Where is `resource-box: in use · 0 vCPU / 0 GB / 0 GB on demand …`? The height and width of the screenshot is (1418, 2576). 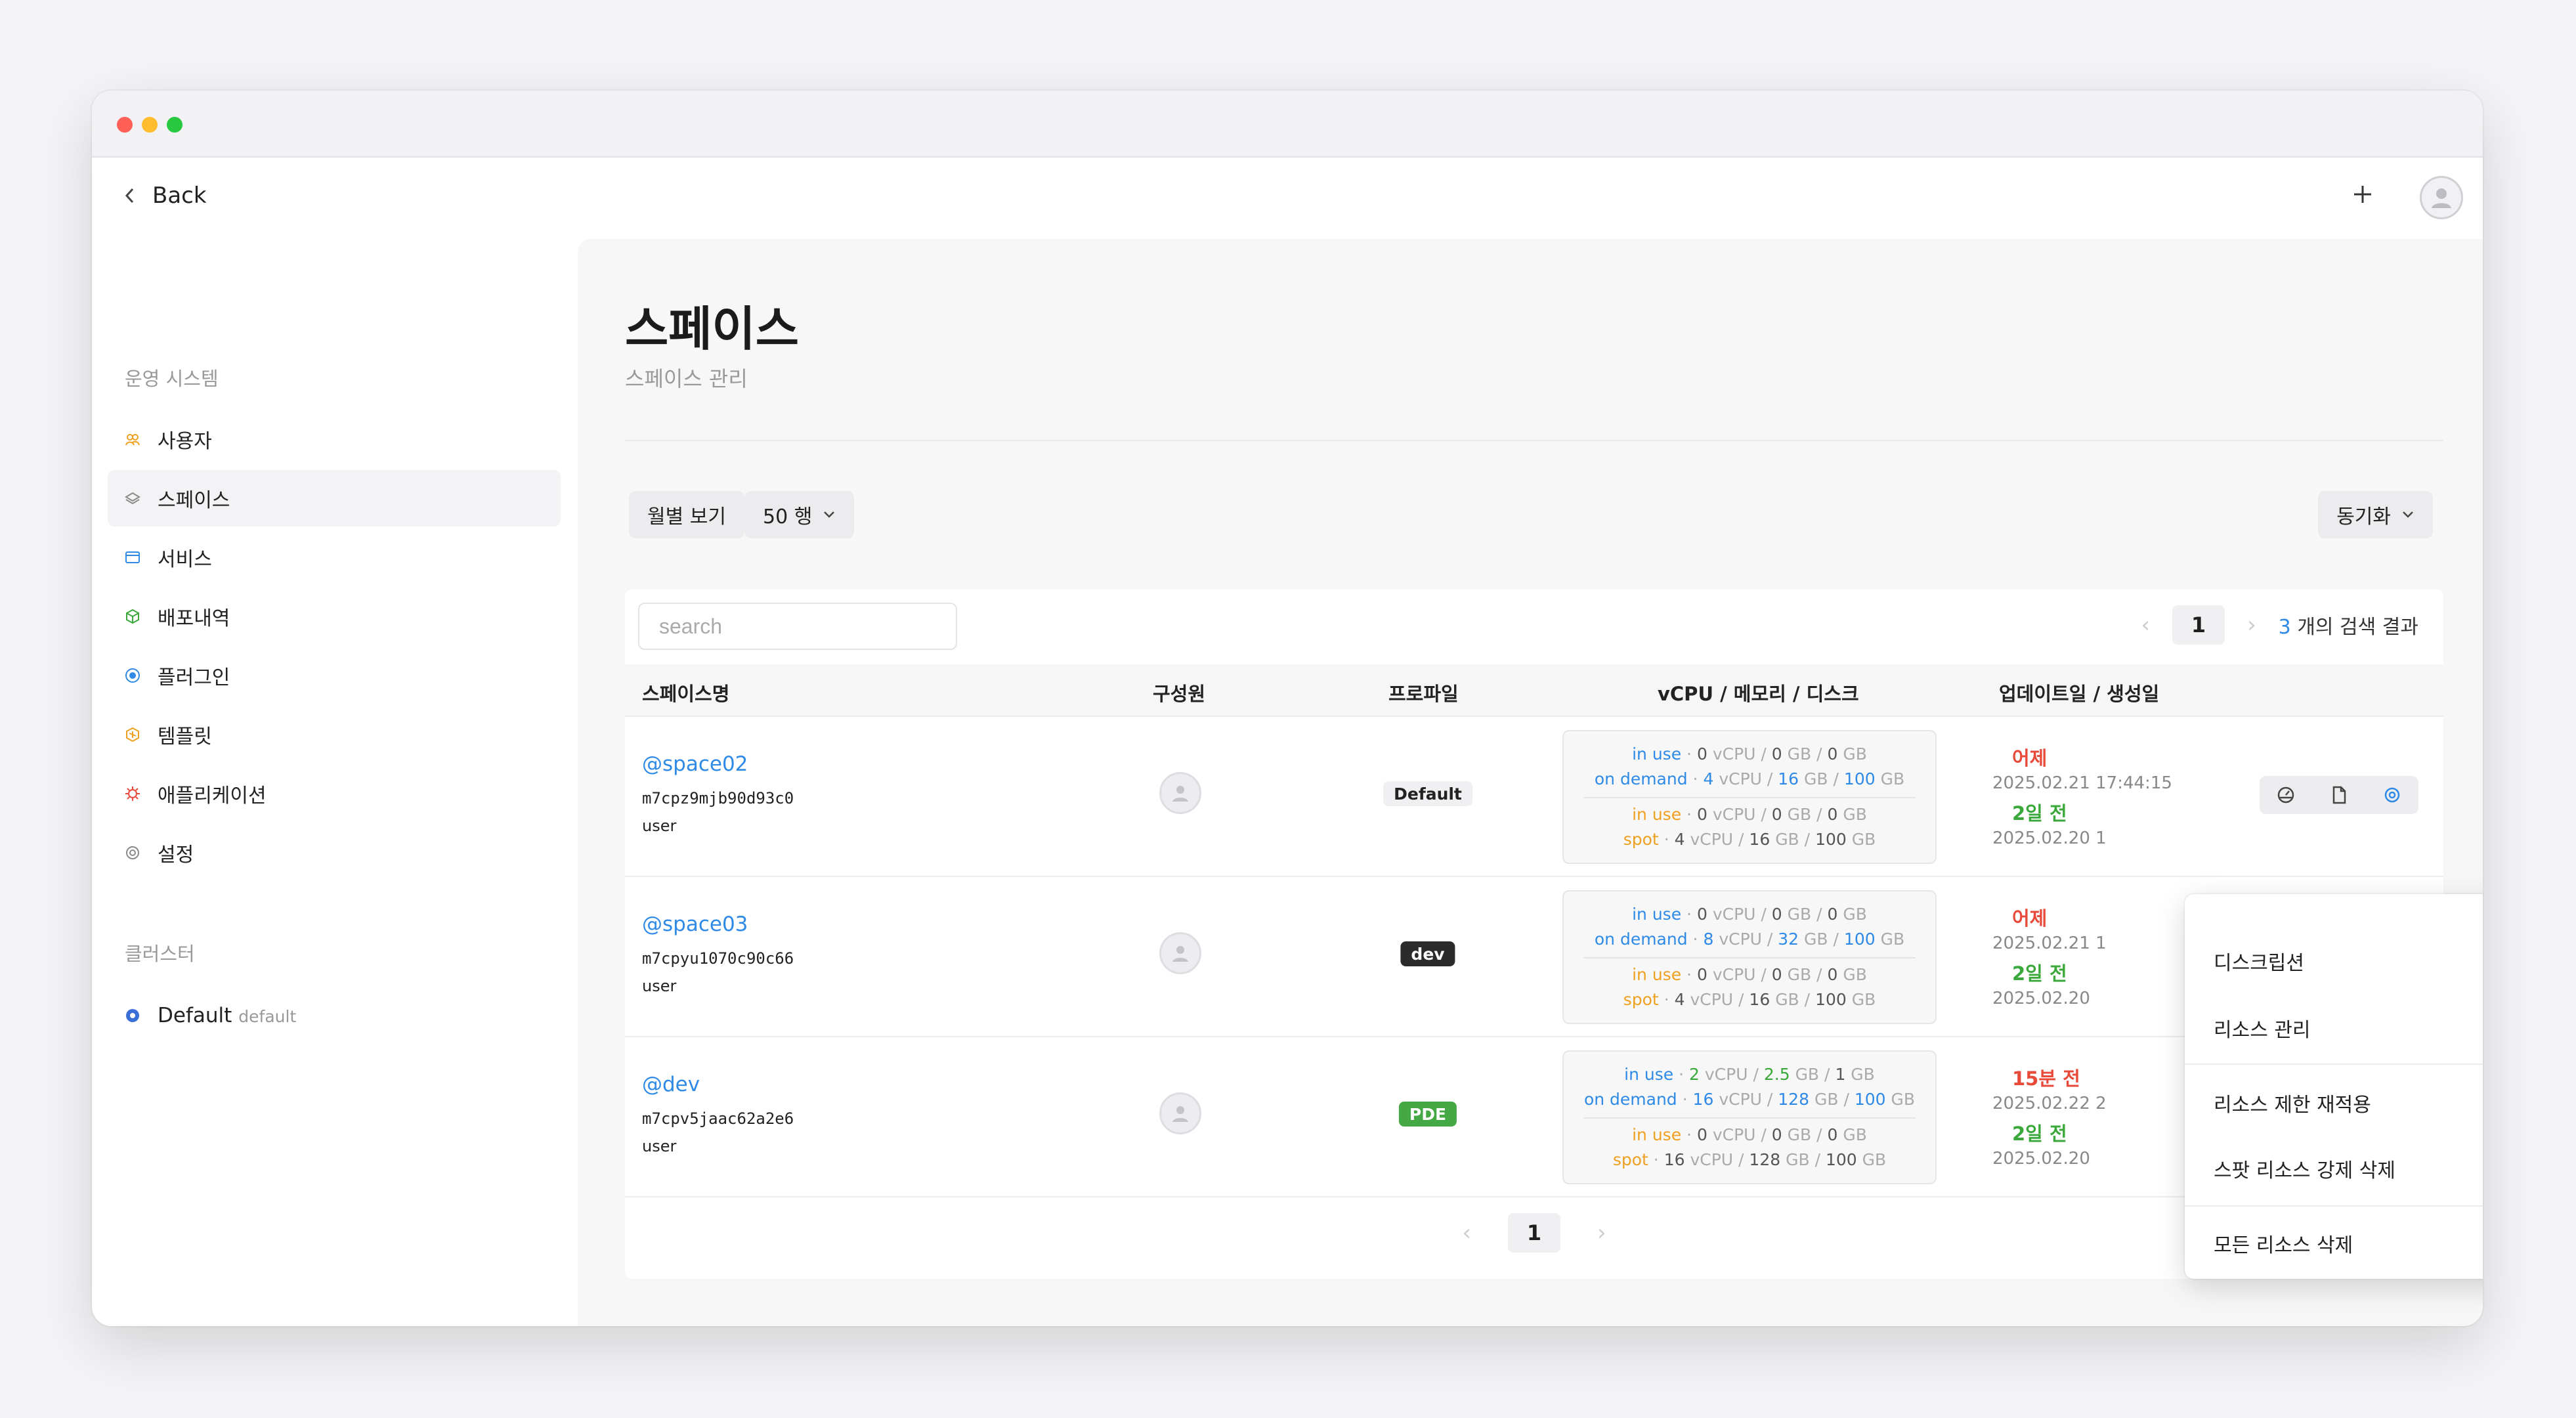 resource-box: in use · 0 vCPU / 0 GB / 0 GB on demand … is located at coordinates (1749, 797).